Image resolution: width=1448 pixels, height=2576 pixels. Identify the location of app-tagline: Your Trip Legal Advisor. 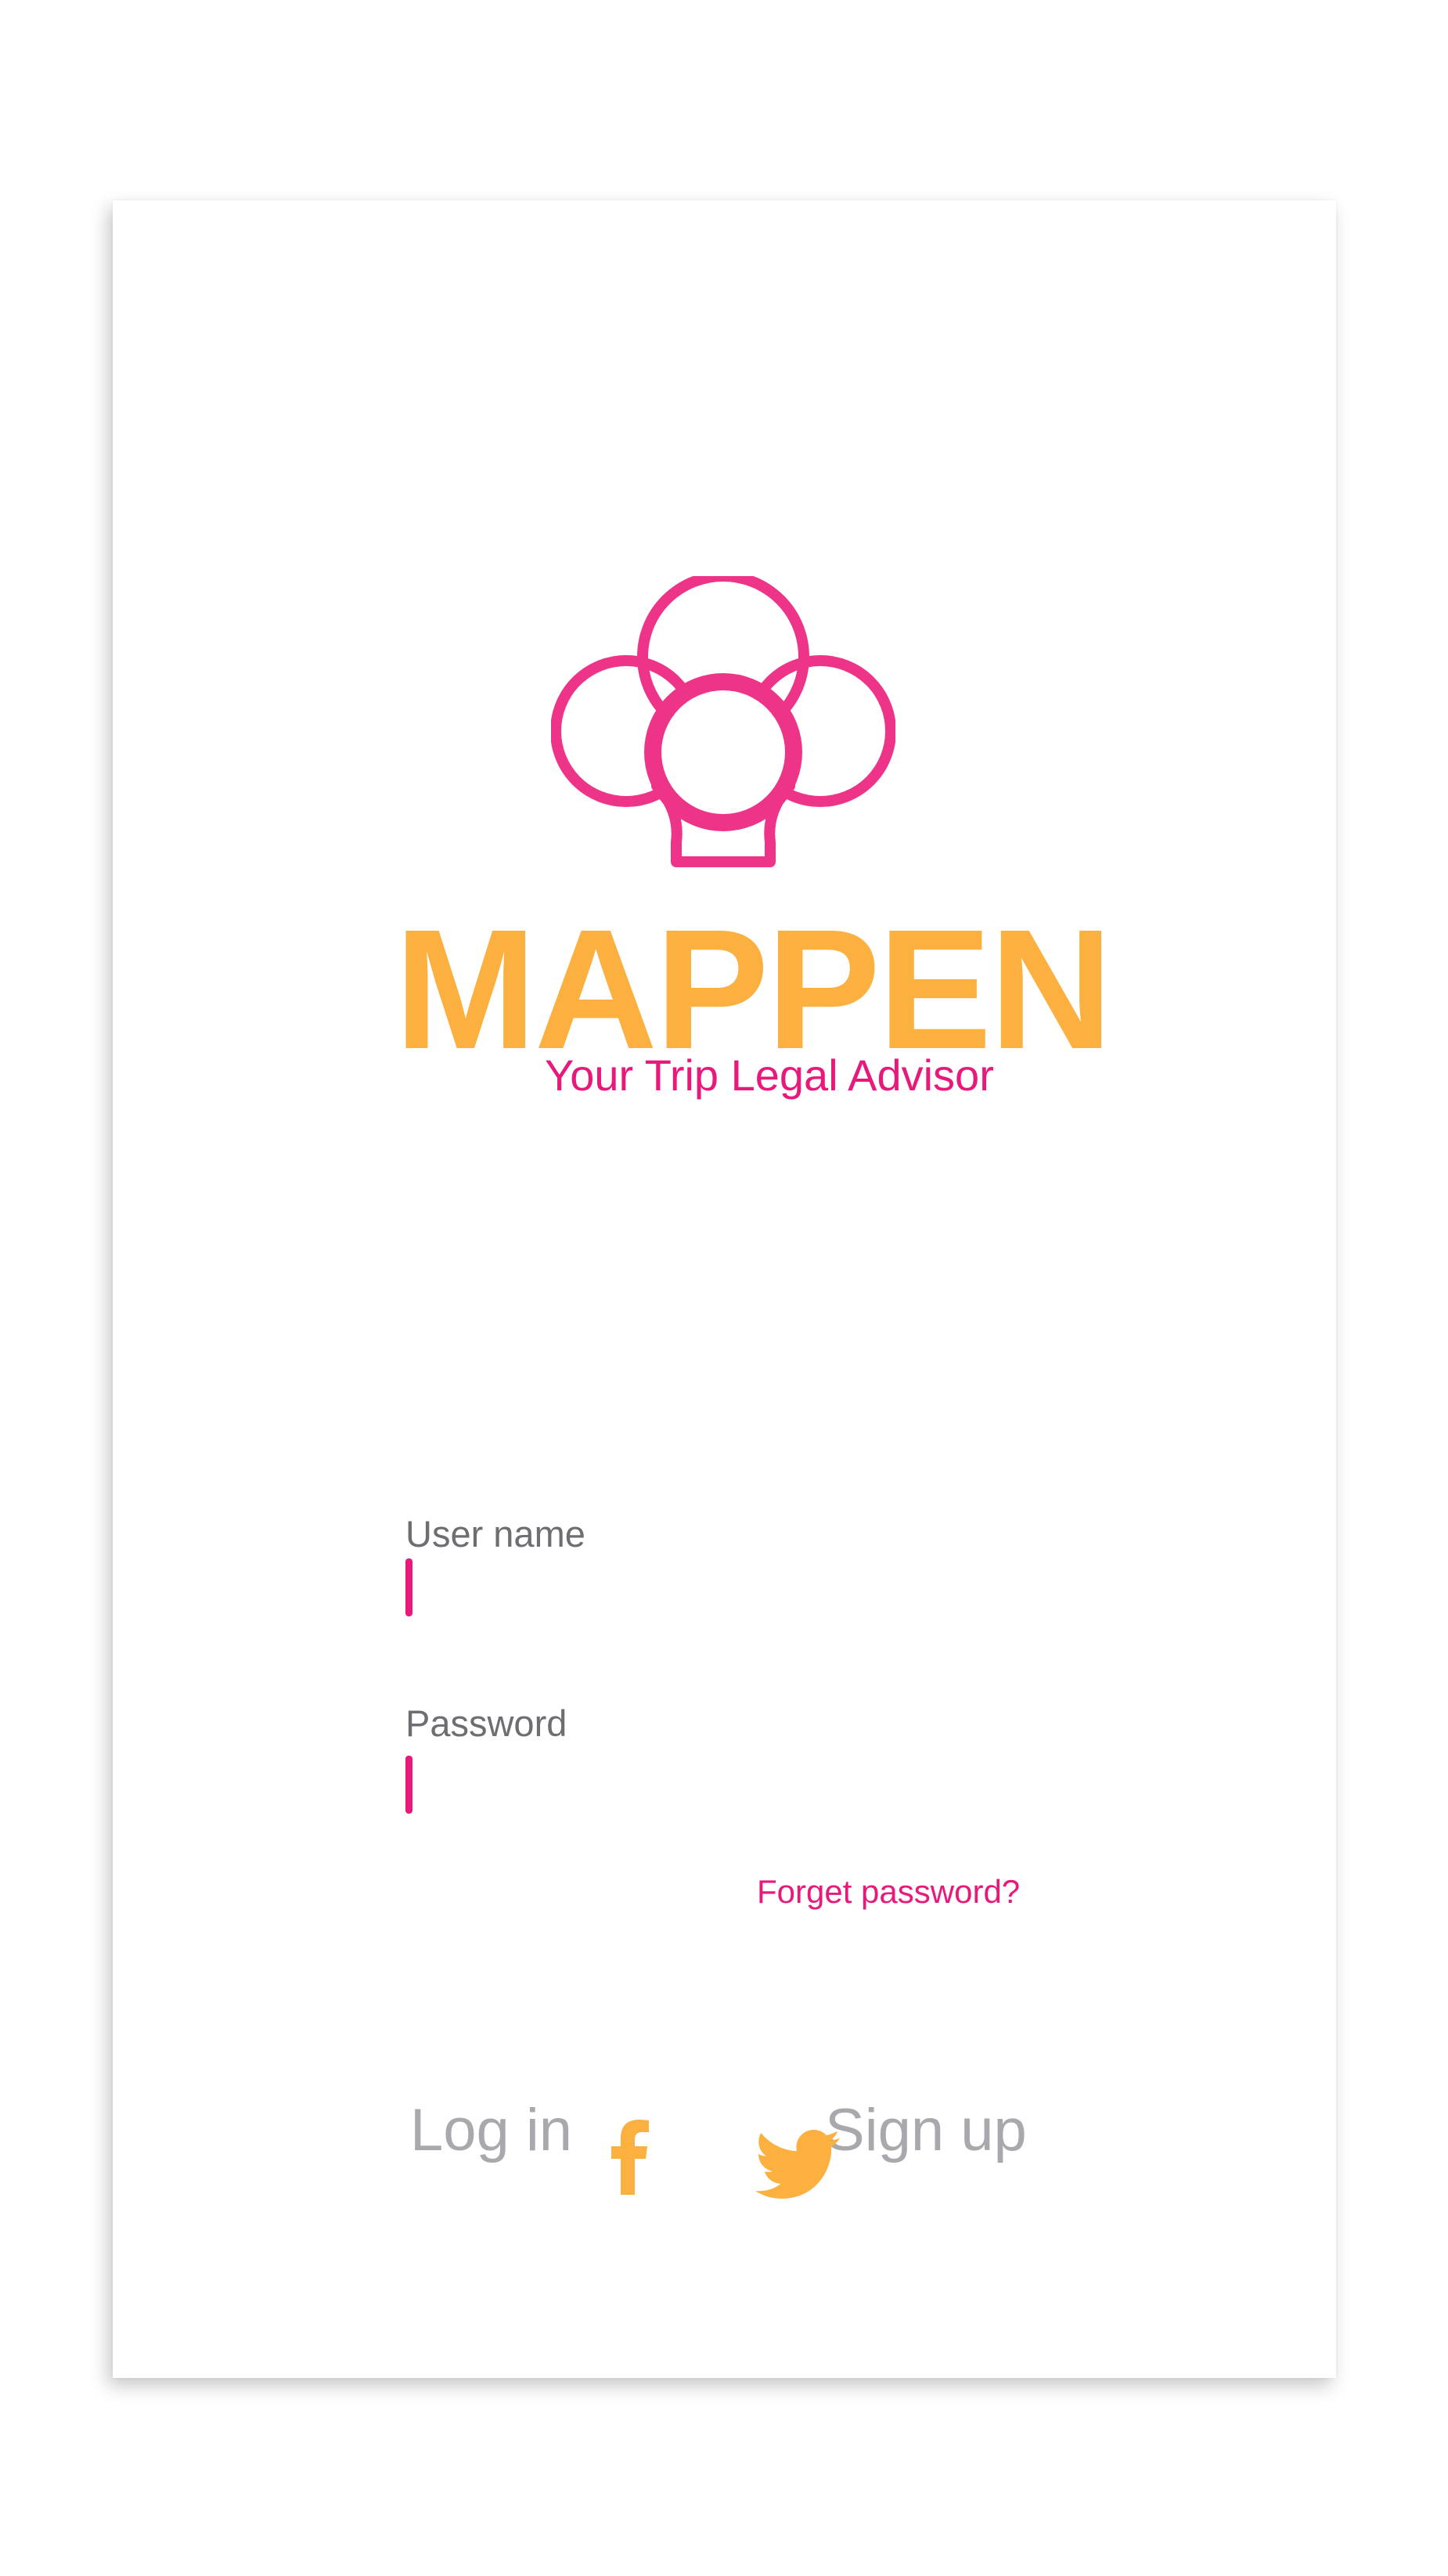
(769, 1075).